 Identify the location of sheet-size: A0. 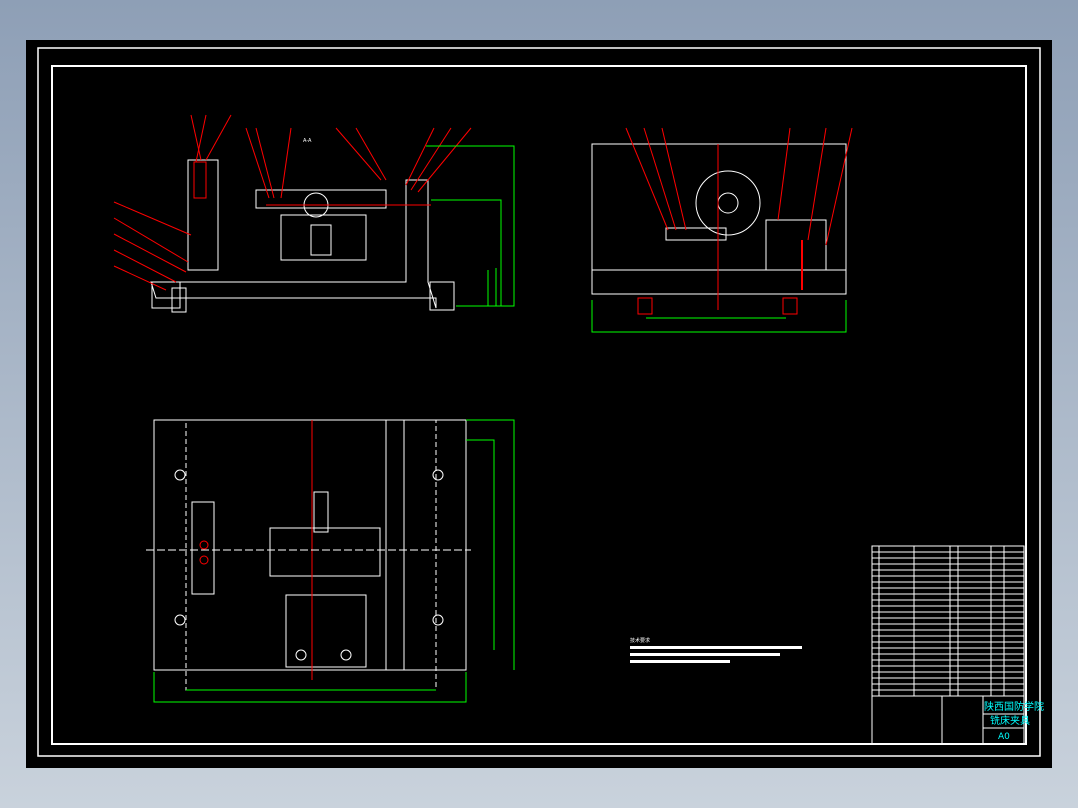
(1004, 737).